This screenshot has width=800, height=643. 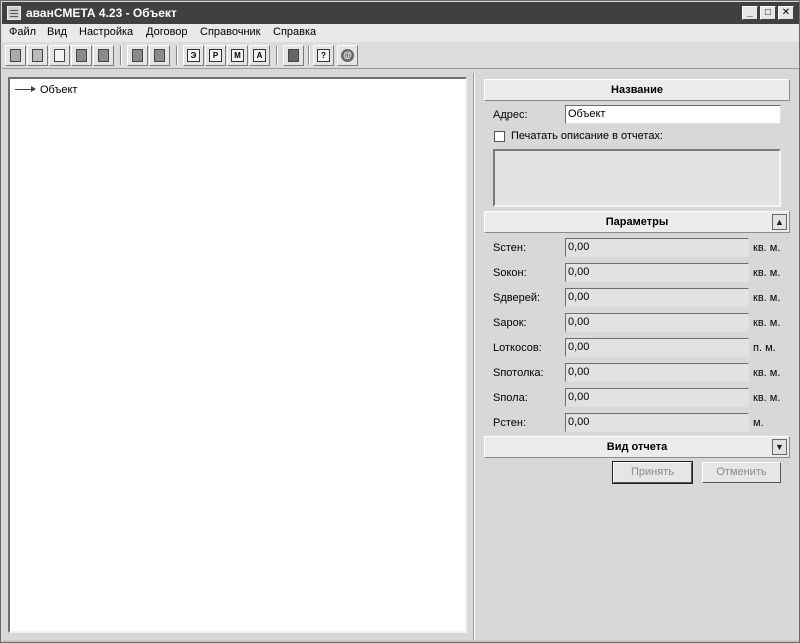 I want to click on section-title-name: Название, so click(x=637, y=90).